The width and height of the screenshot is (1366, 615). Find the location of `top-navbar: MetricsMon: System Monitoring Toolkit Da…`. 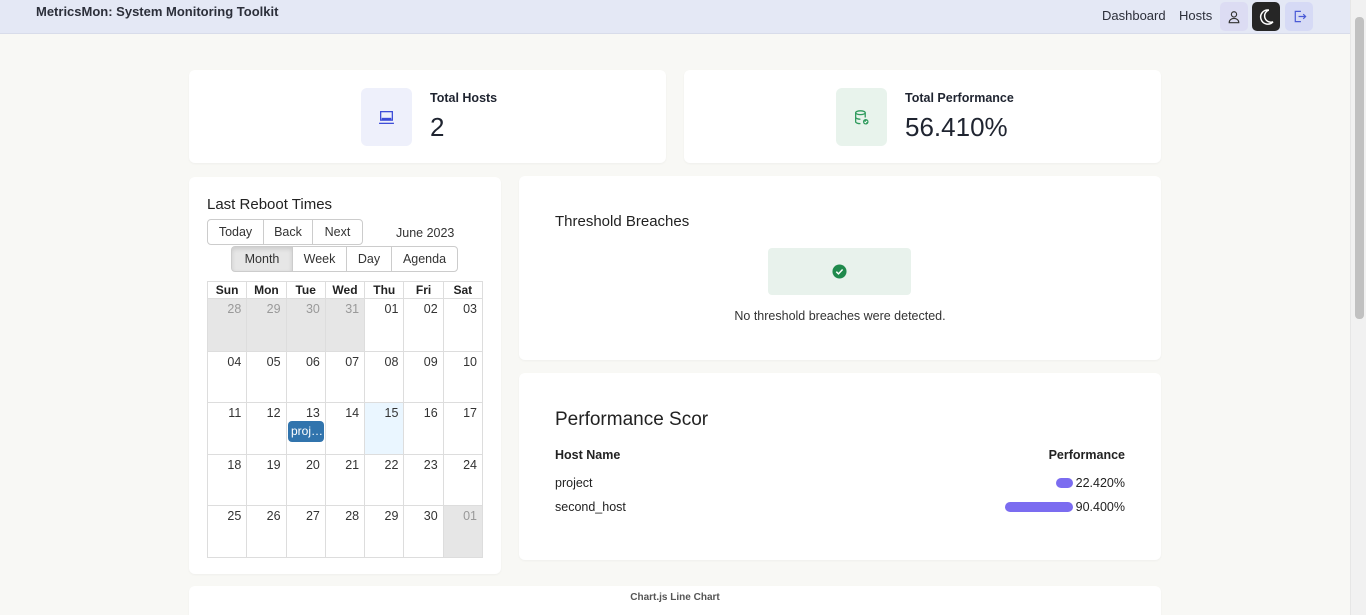

top-navbar: MetricsMon: System Monitoring Toolkit Da… is located at coordinates (675, 17).